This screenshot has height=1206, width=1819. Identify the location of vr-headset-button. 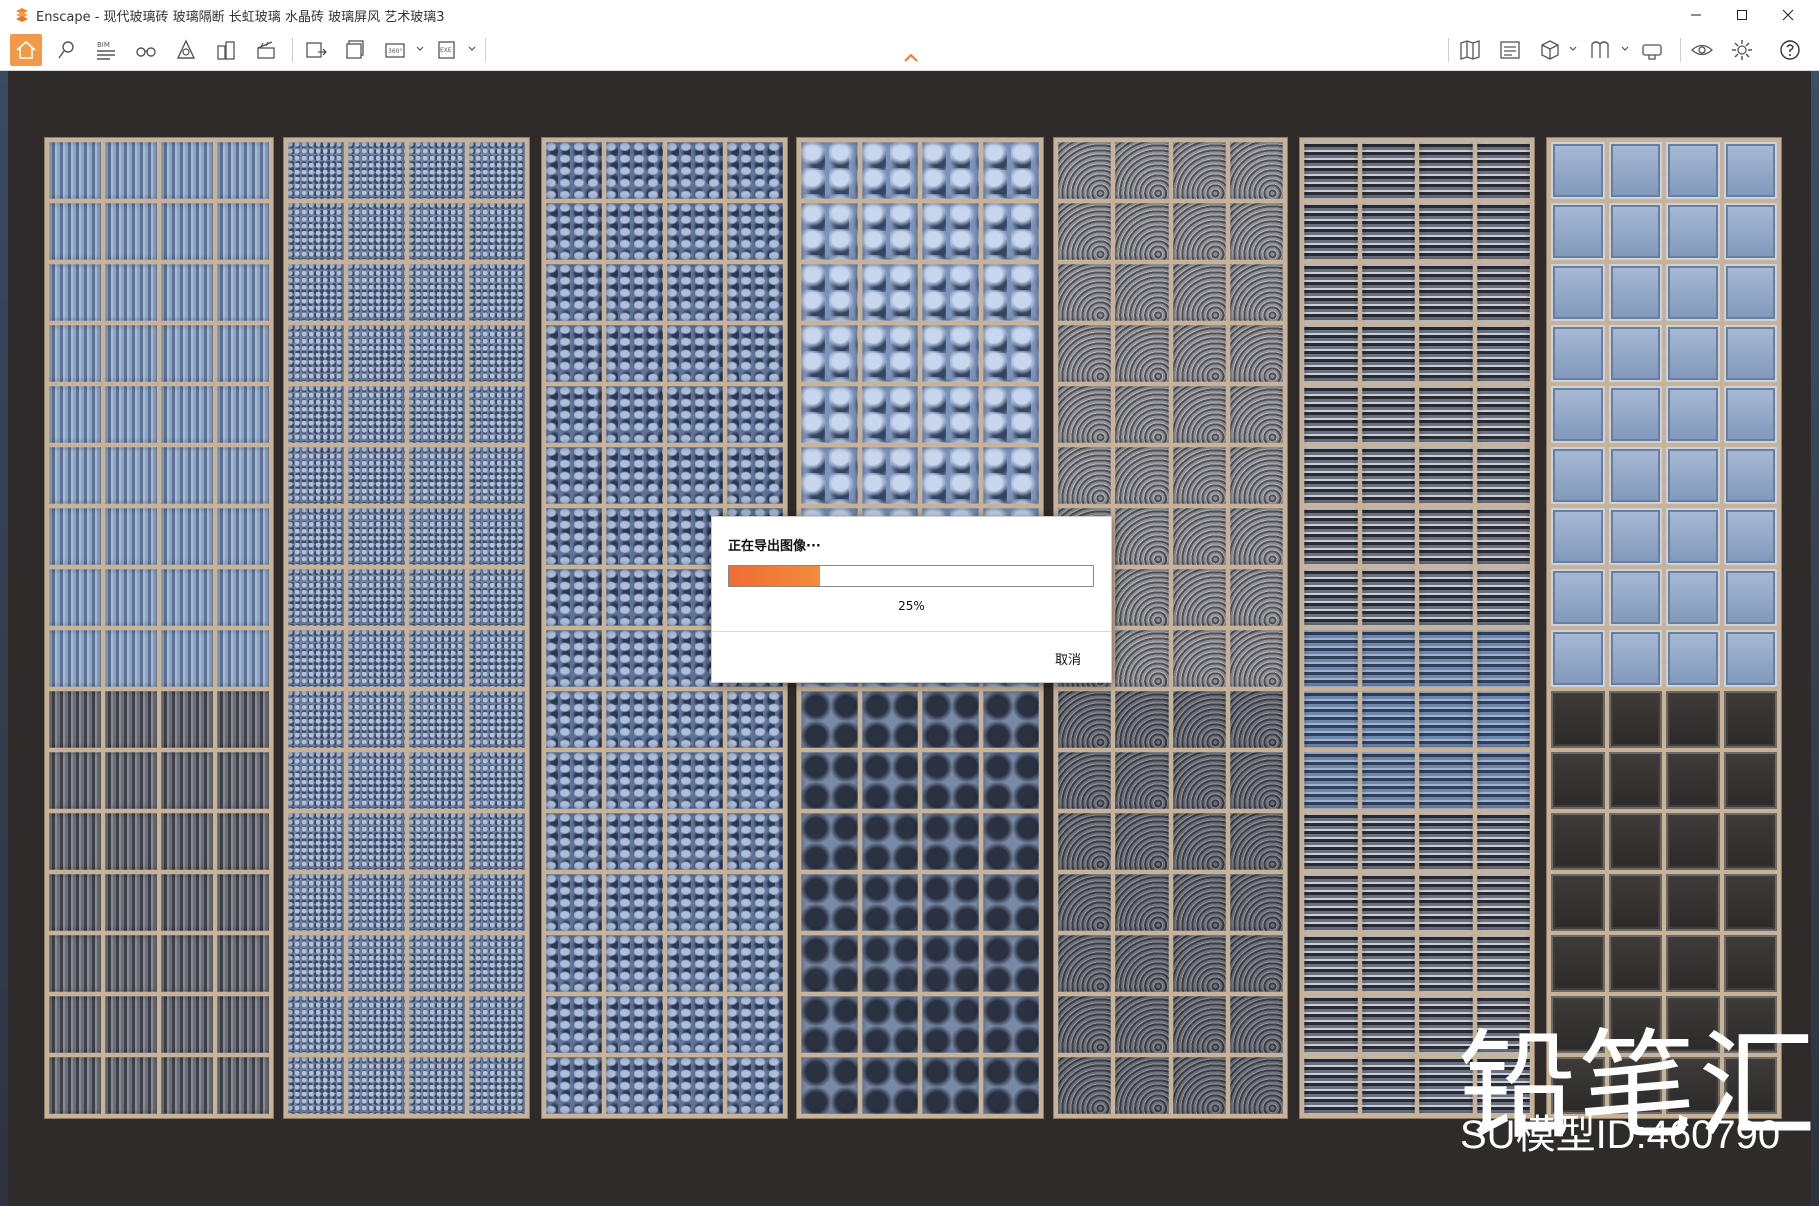
(1652, 50).